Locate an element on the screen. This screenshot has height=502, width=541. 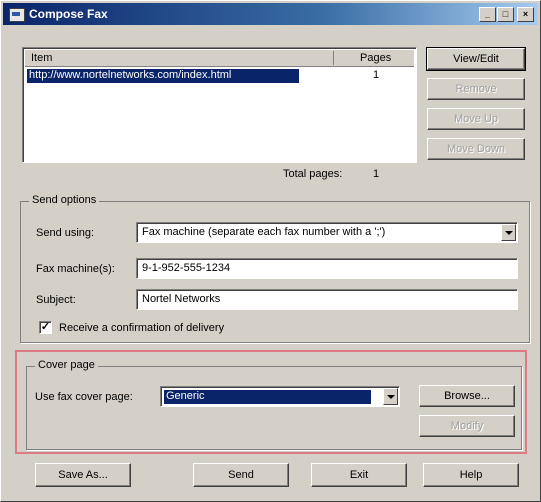
title-bar: Compose Fax _ □ × is located at coordinates (270, 14).